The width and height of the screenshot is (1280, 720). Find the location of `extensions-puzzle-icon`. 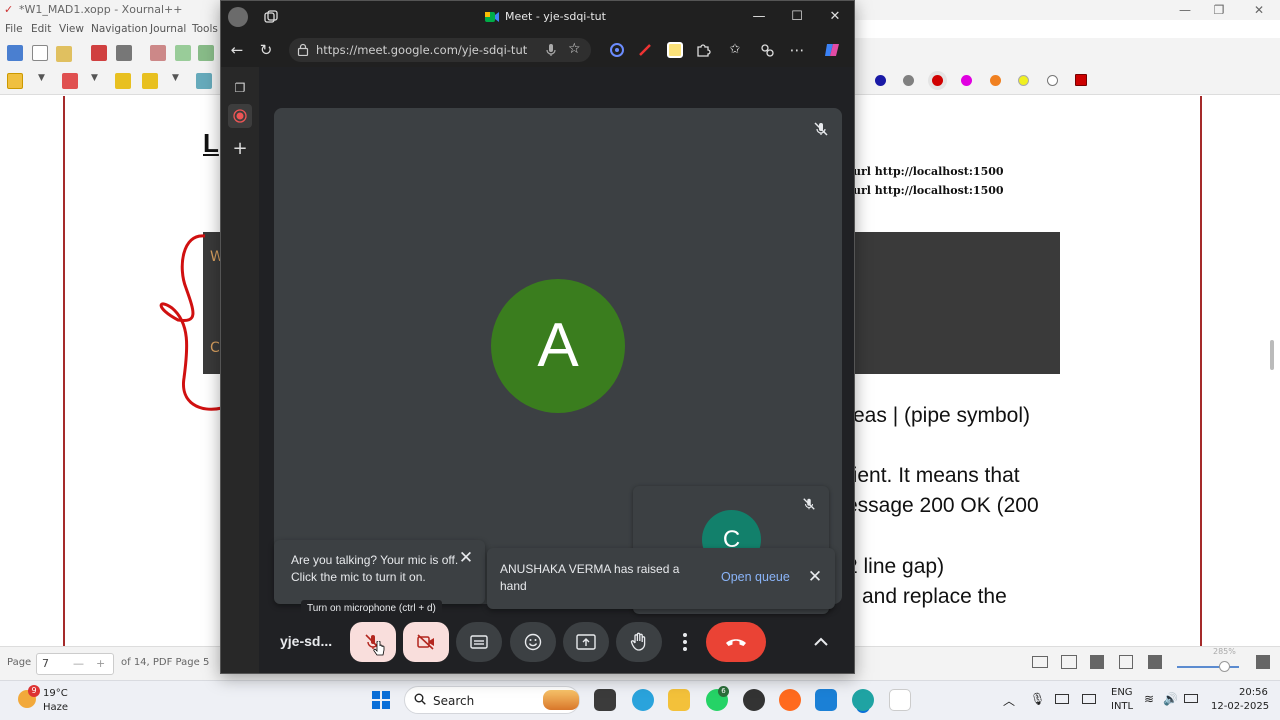

extensions-puzzle-icon is located at coordinates (703, 50).